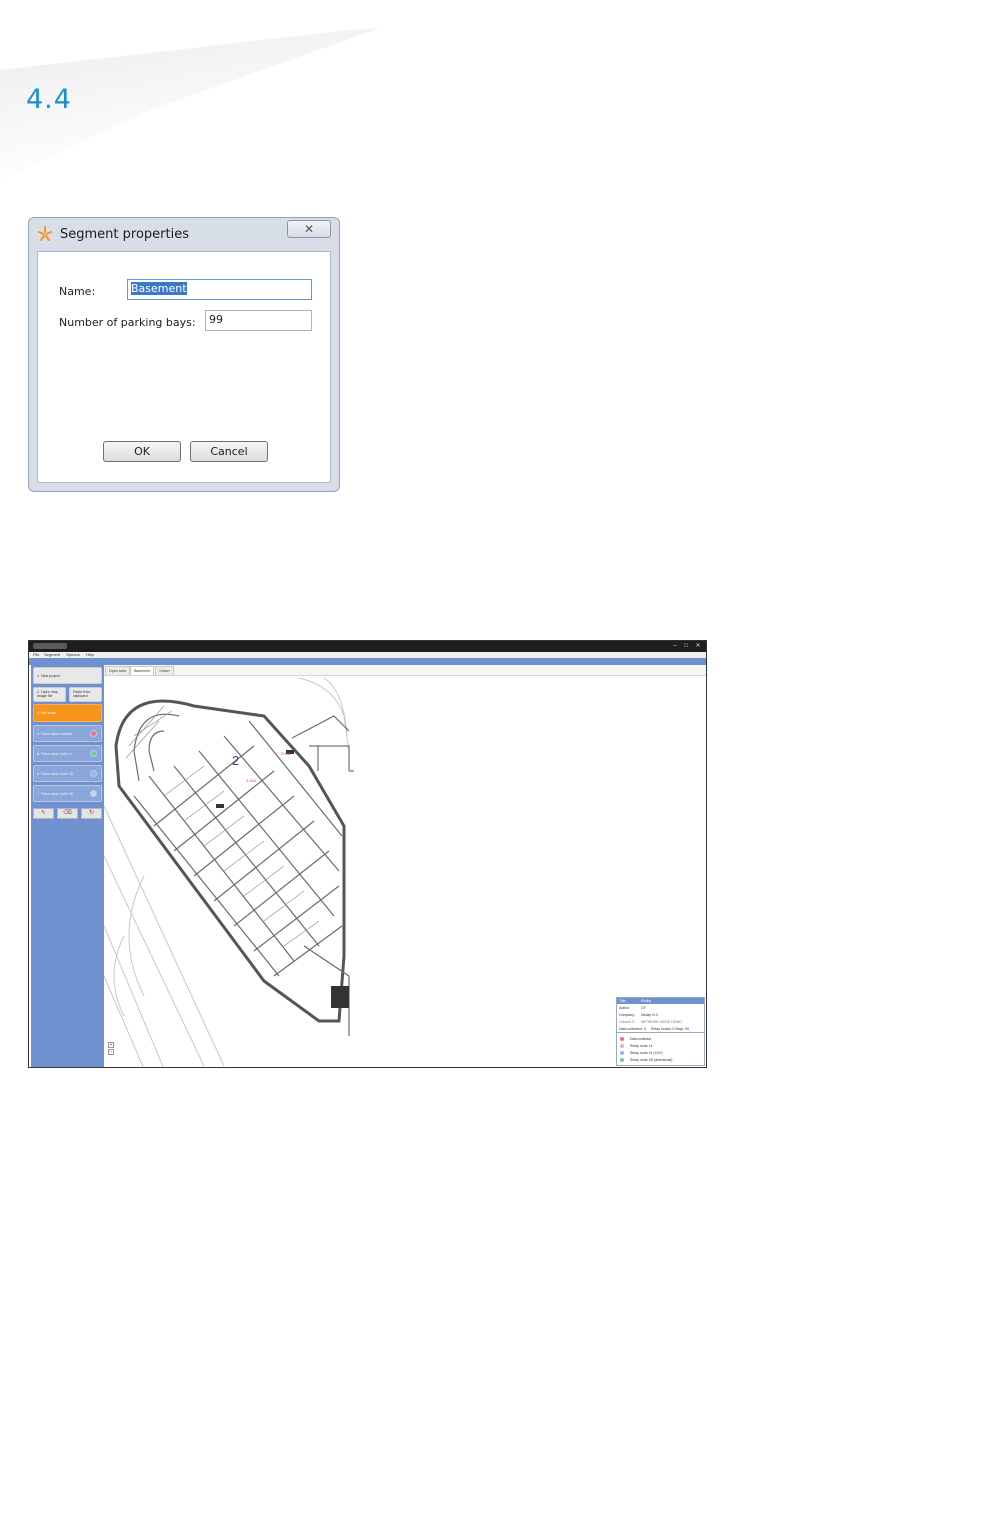 The image size is (1002, 1539). I want to click on name-label: Name:, so click(77, 291).